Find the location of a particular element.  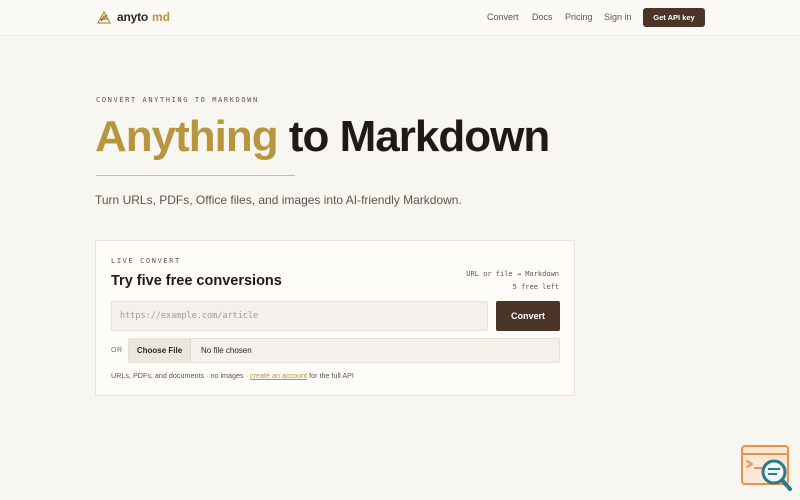

nav-pricing: Pricing is located at coordinates (579, 17).